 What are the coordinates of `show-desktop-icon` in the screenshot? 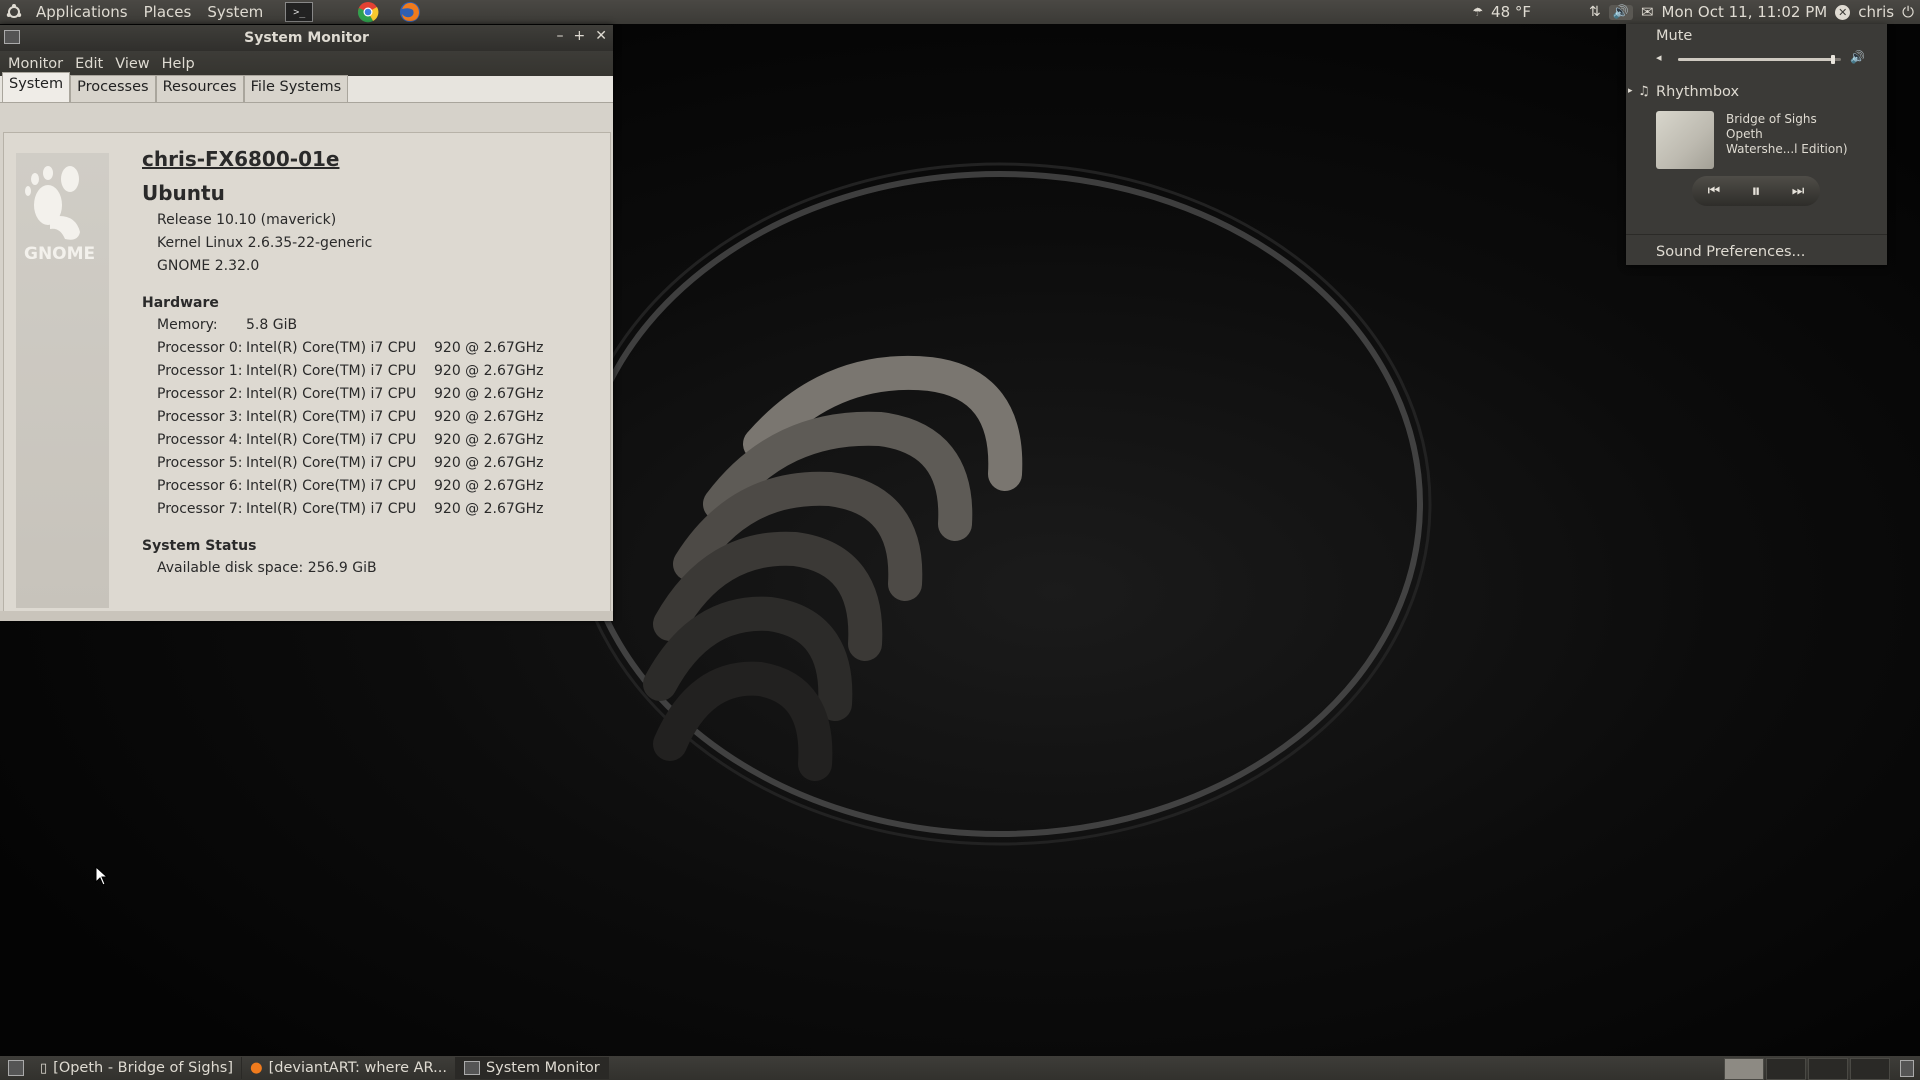 It's located at (16, 1068).